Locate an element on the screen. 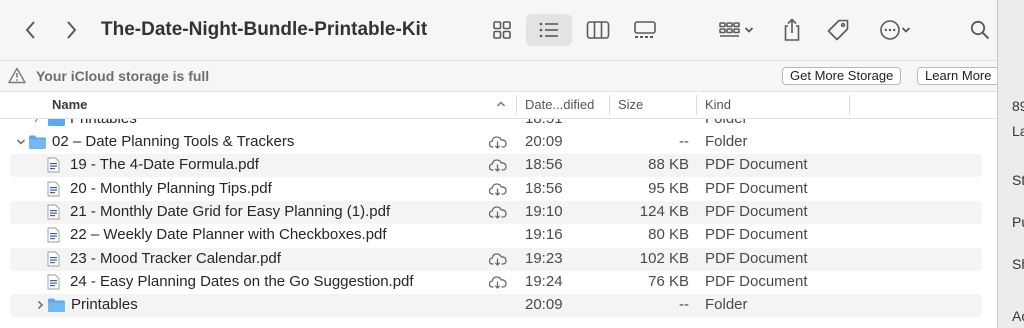  list-view-button is located at coordinates (549, 30).